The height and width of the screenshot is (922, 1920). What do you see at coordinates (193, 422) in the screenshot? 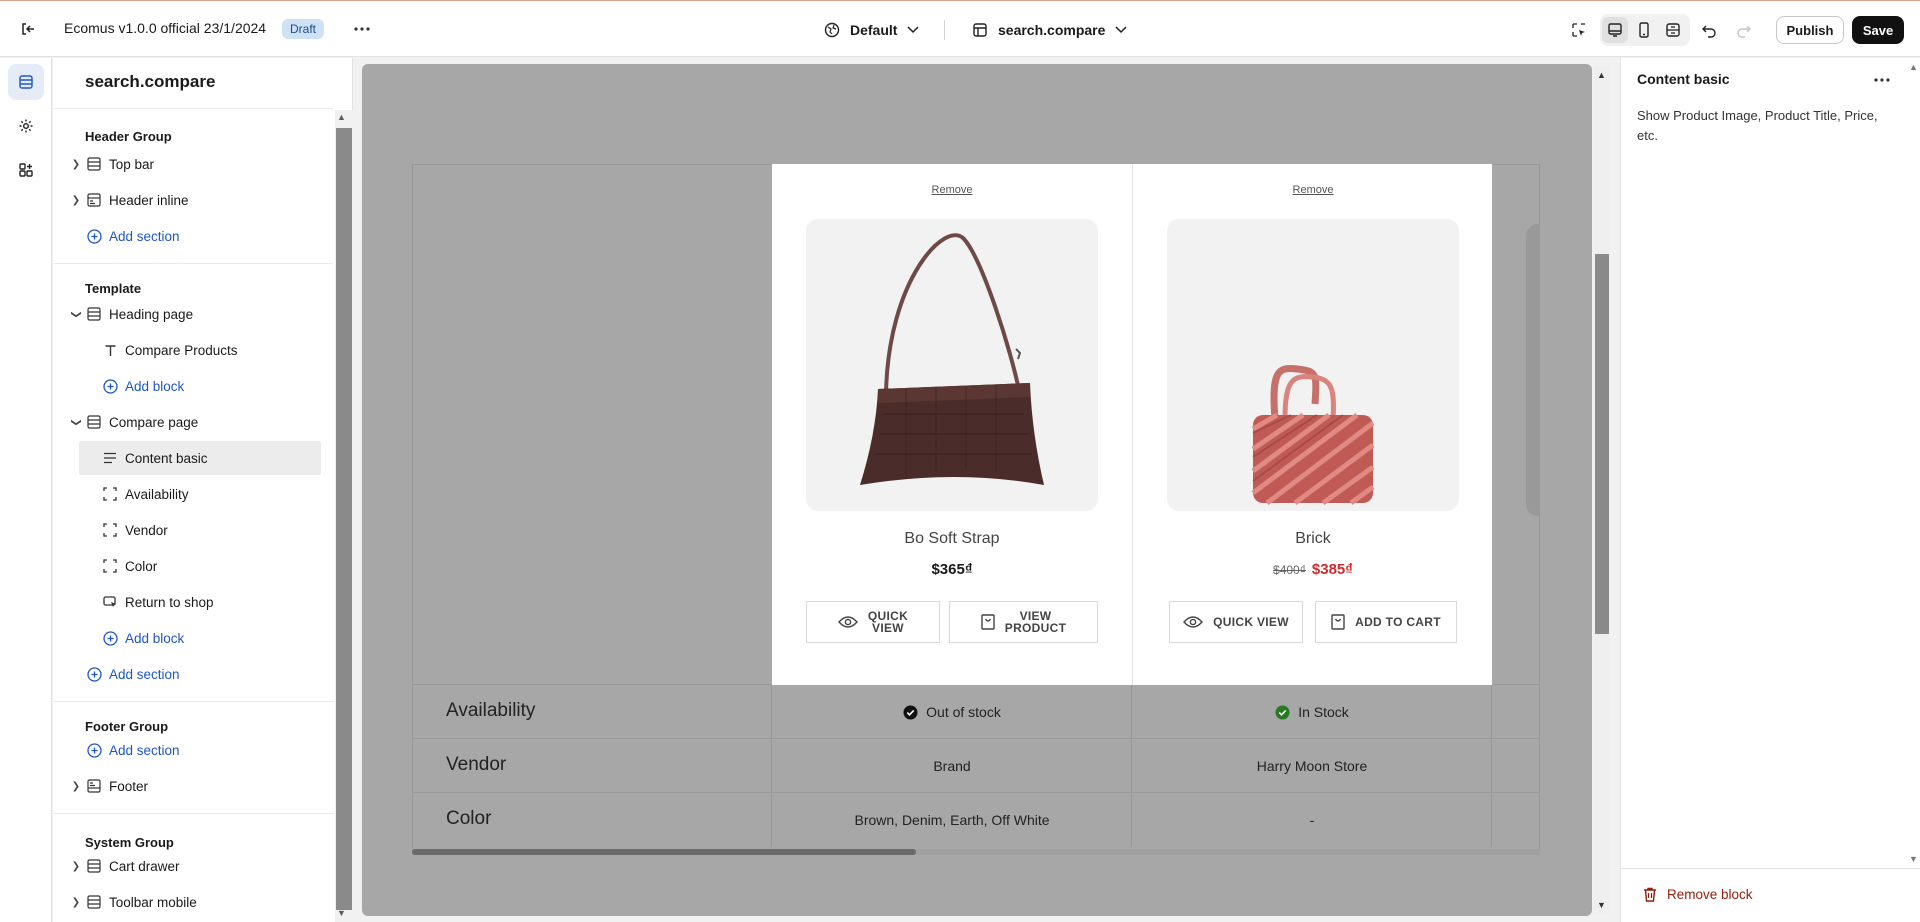
I see `section-compare-page: ❯ Compare page` at bounding box center [193, 422].